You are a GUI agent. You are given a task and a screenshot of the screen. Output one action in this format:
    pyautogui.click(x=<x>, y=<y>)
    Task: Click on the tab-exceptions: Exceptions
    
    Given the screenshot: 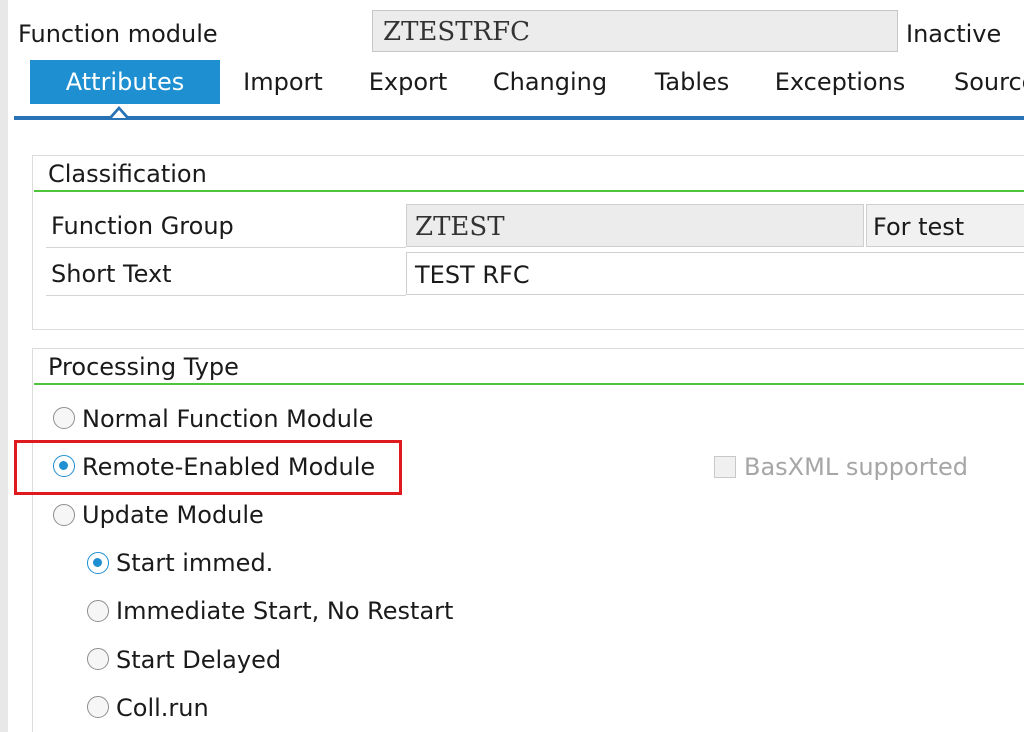 What is the action you would take?
    pyautogui.click(x=840, y=82)
    